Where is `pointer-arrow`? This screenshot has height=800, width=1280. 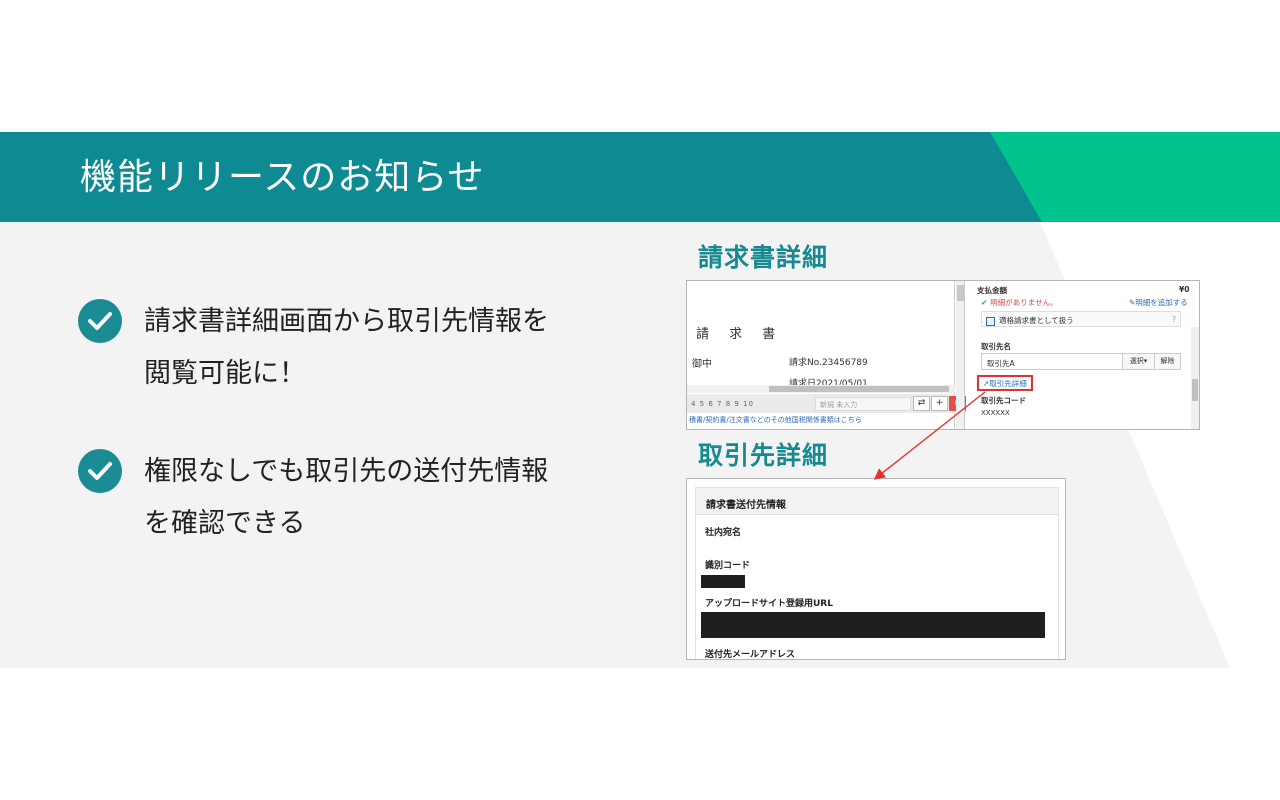
pointer-arrow is located at coordinates (929, 435).